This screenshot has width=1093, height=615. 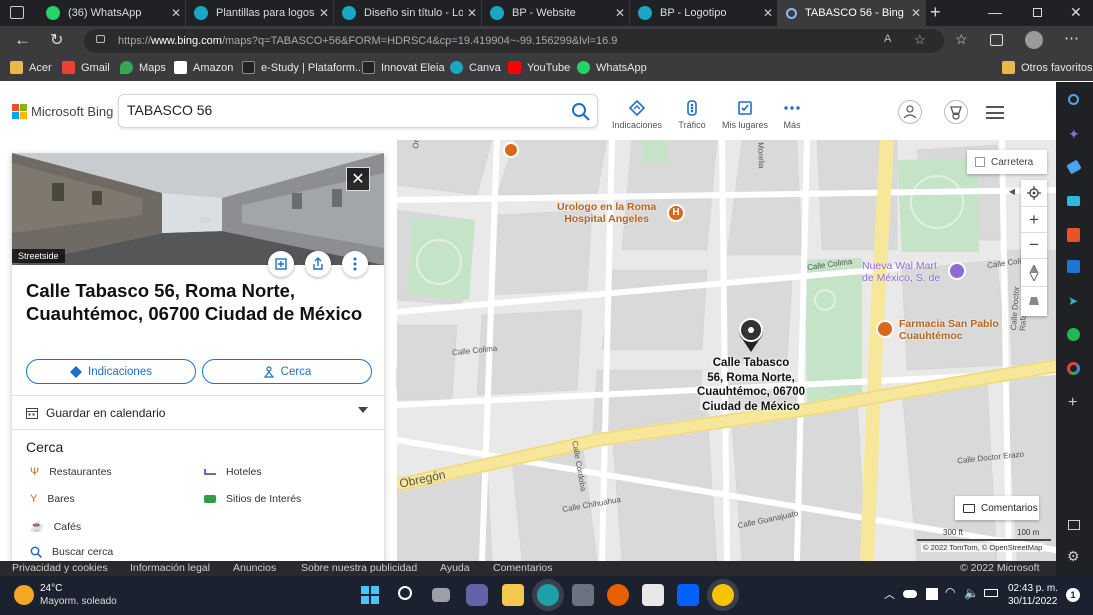 What do you see at coordinates (1073, 235) in the screenshot?
I see `office-icon` at bounding box center [1073, 235].